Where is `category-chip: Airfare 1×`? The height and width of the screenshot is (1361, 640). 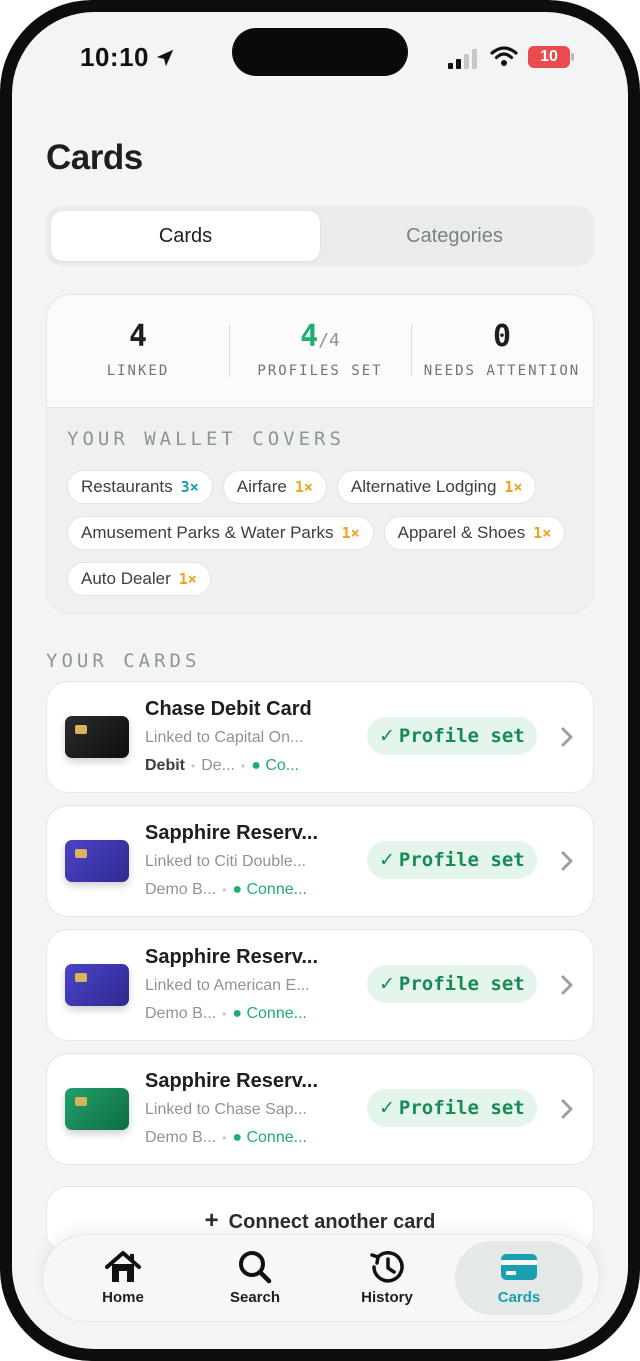 category-chip: Airfare 1× is located at coordinates (274, 487).